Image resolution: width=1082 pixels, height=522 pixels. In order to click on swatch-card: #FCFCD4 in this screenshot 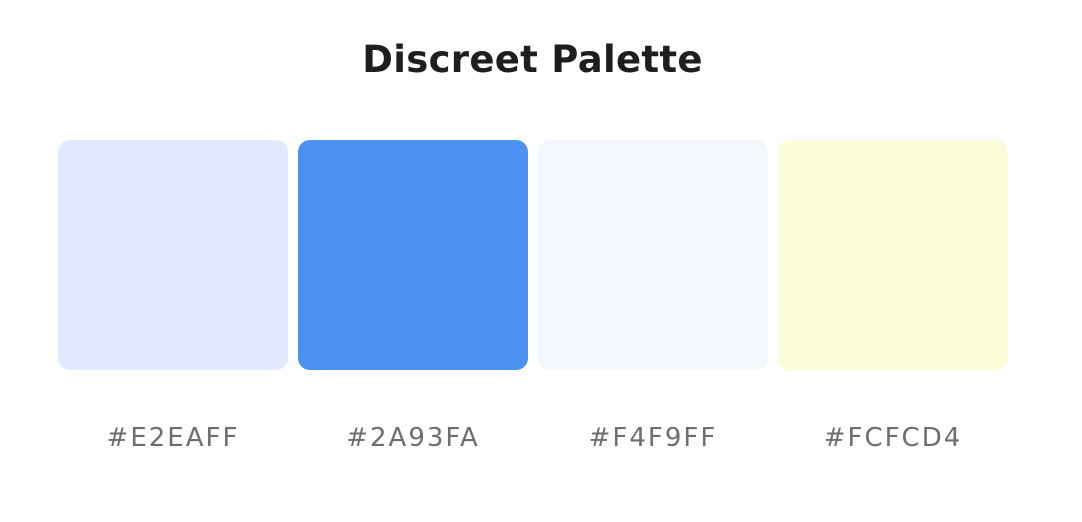, I will do `click(893, 297)`.